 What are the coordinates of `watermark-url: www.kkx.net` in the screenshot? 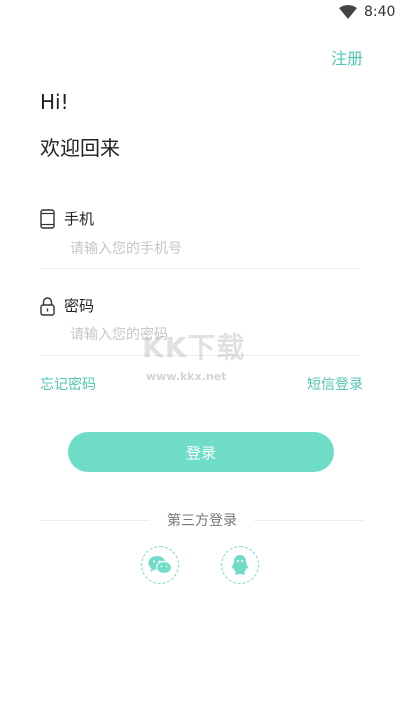 It's located at (186, 376).